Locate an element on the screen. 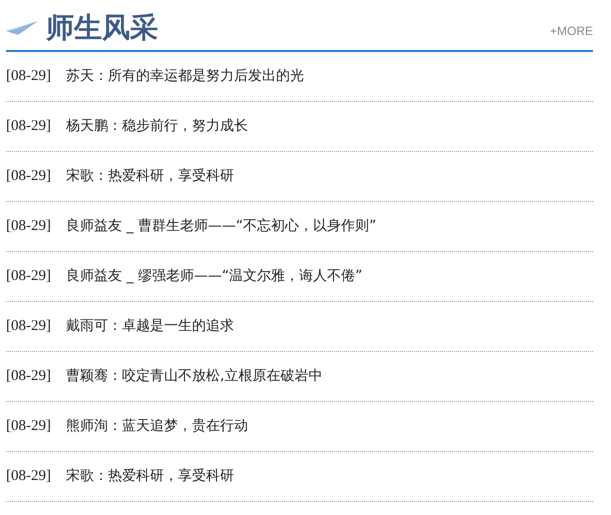  news-link: 杨天鹏：稳步前行，努力成长 is located at coordinates (157, 126).